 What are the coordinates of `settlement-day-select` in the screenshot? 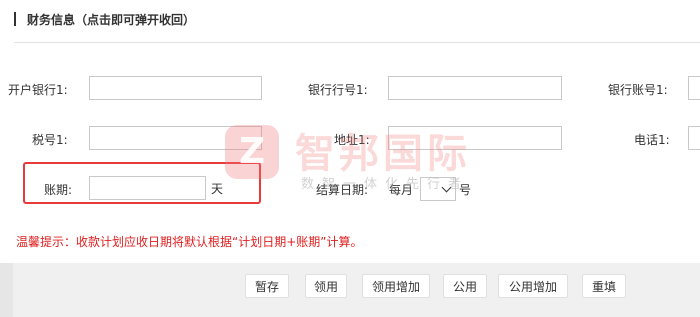 It's located at (438, 189).